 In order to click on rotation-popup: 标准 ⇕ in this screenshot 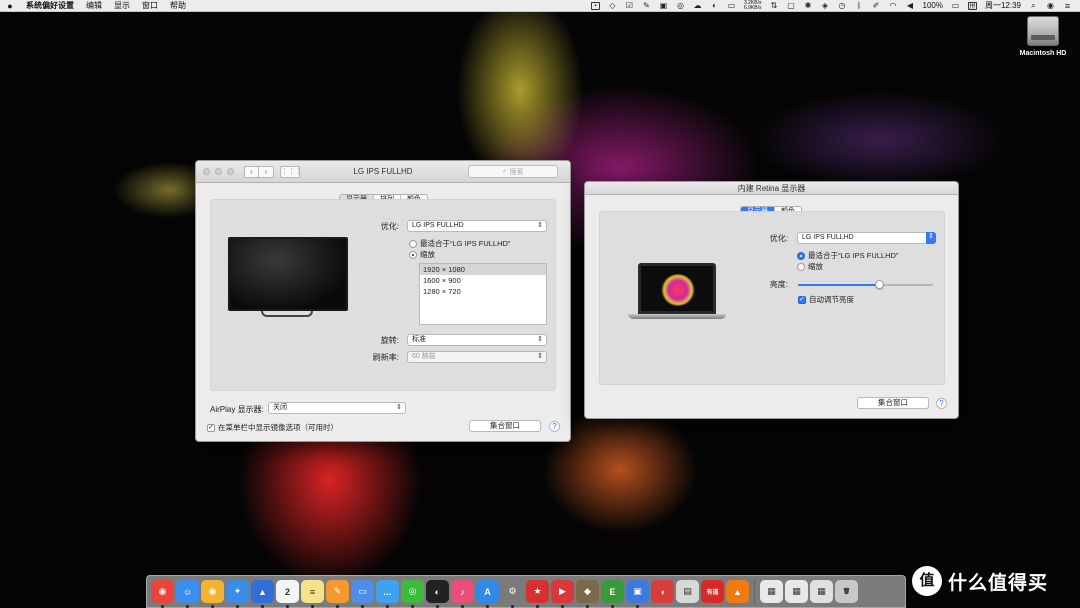, I will do `click(477, 340)`.